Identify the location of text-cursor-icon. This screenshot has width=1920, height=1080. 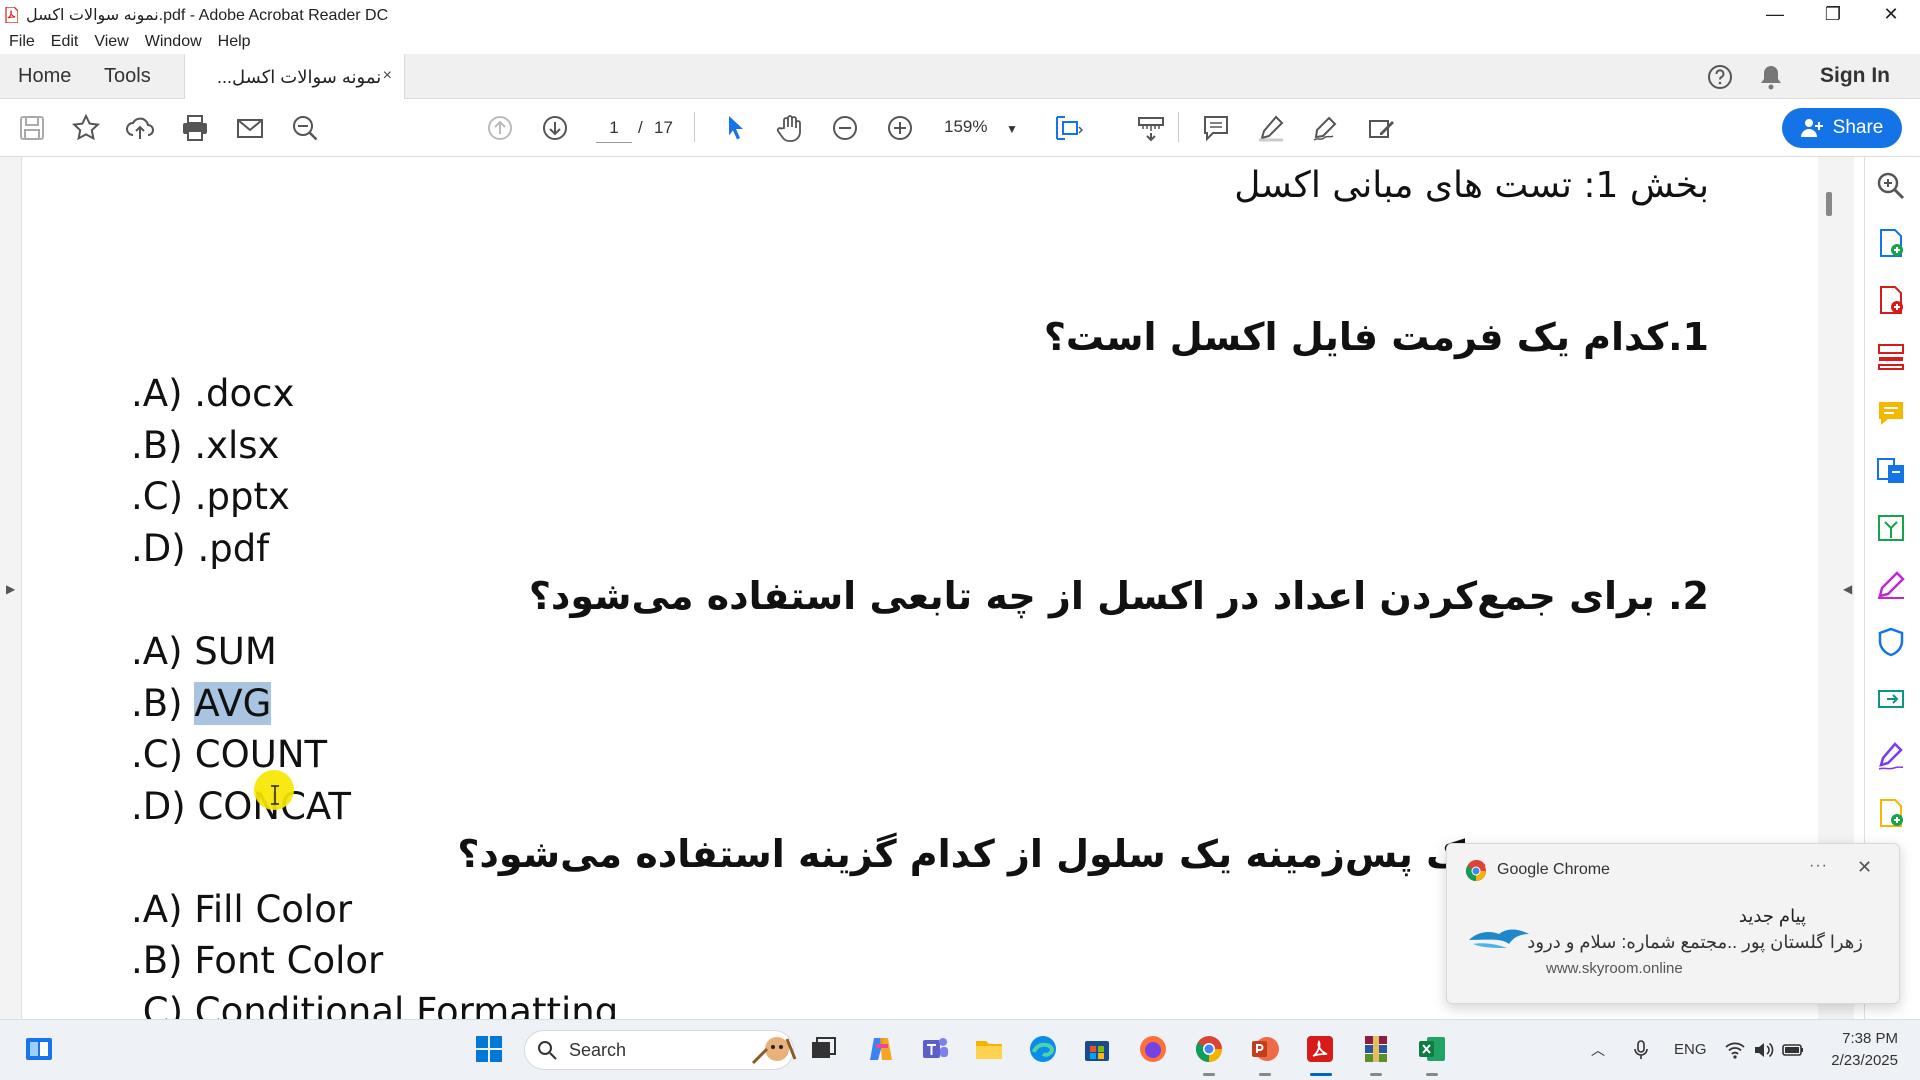
(275, 795).